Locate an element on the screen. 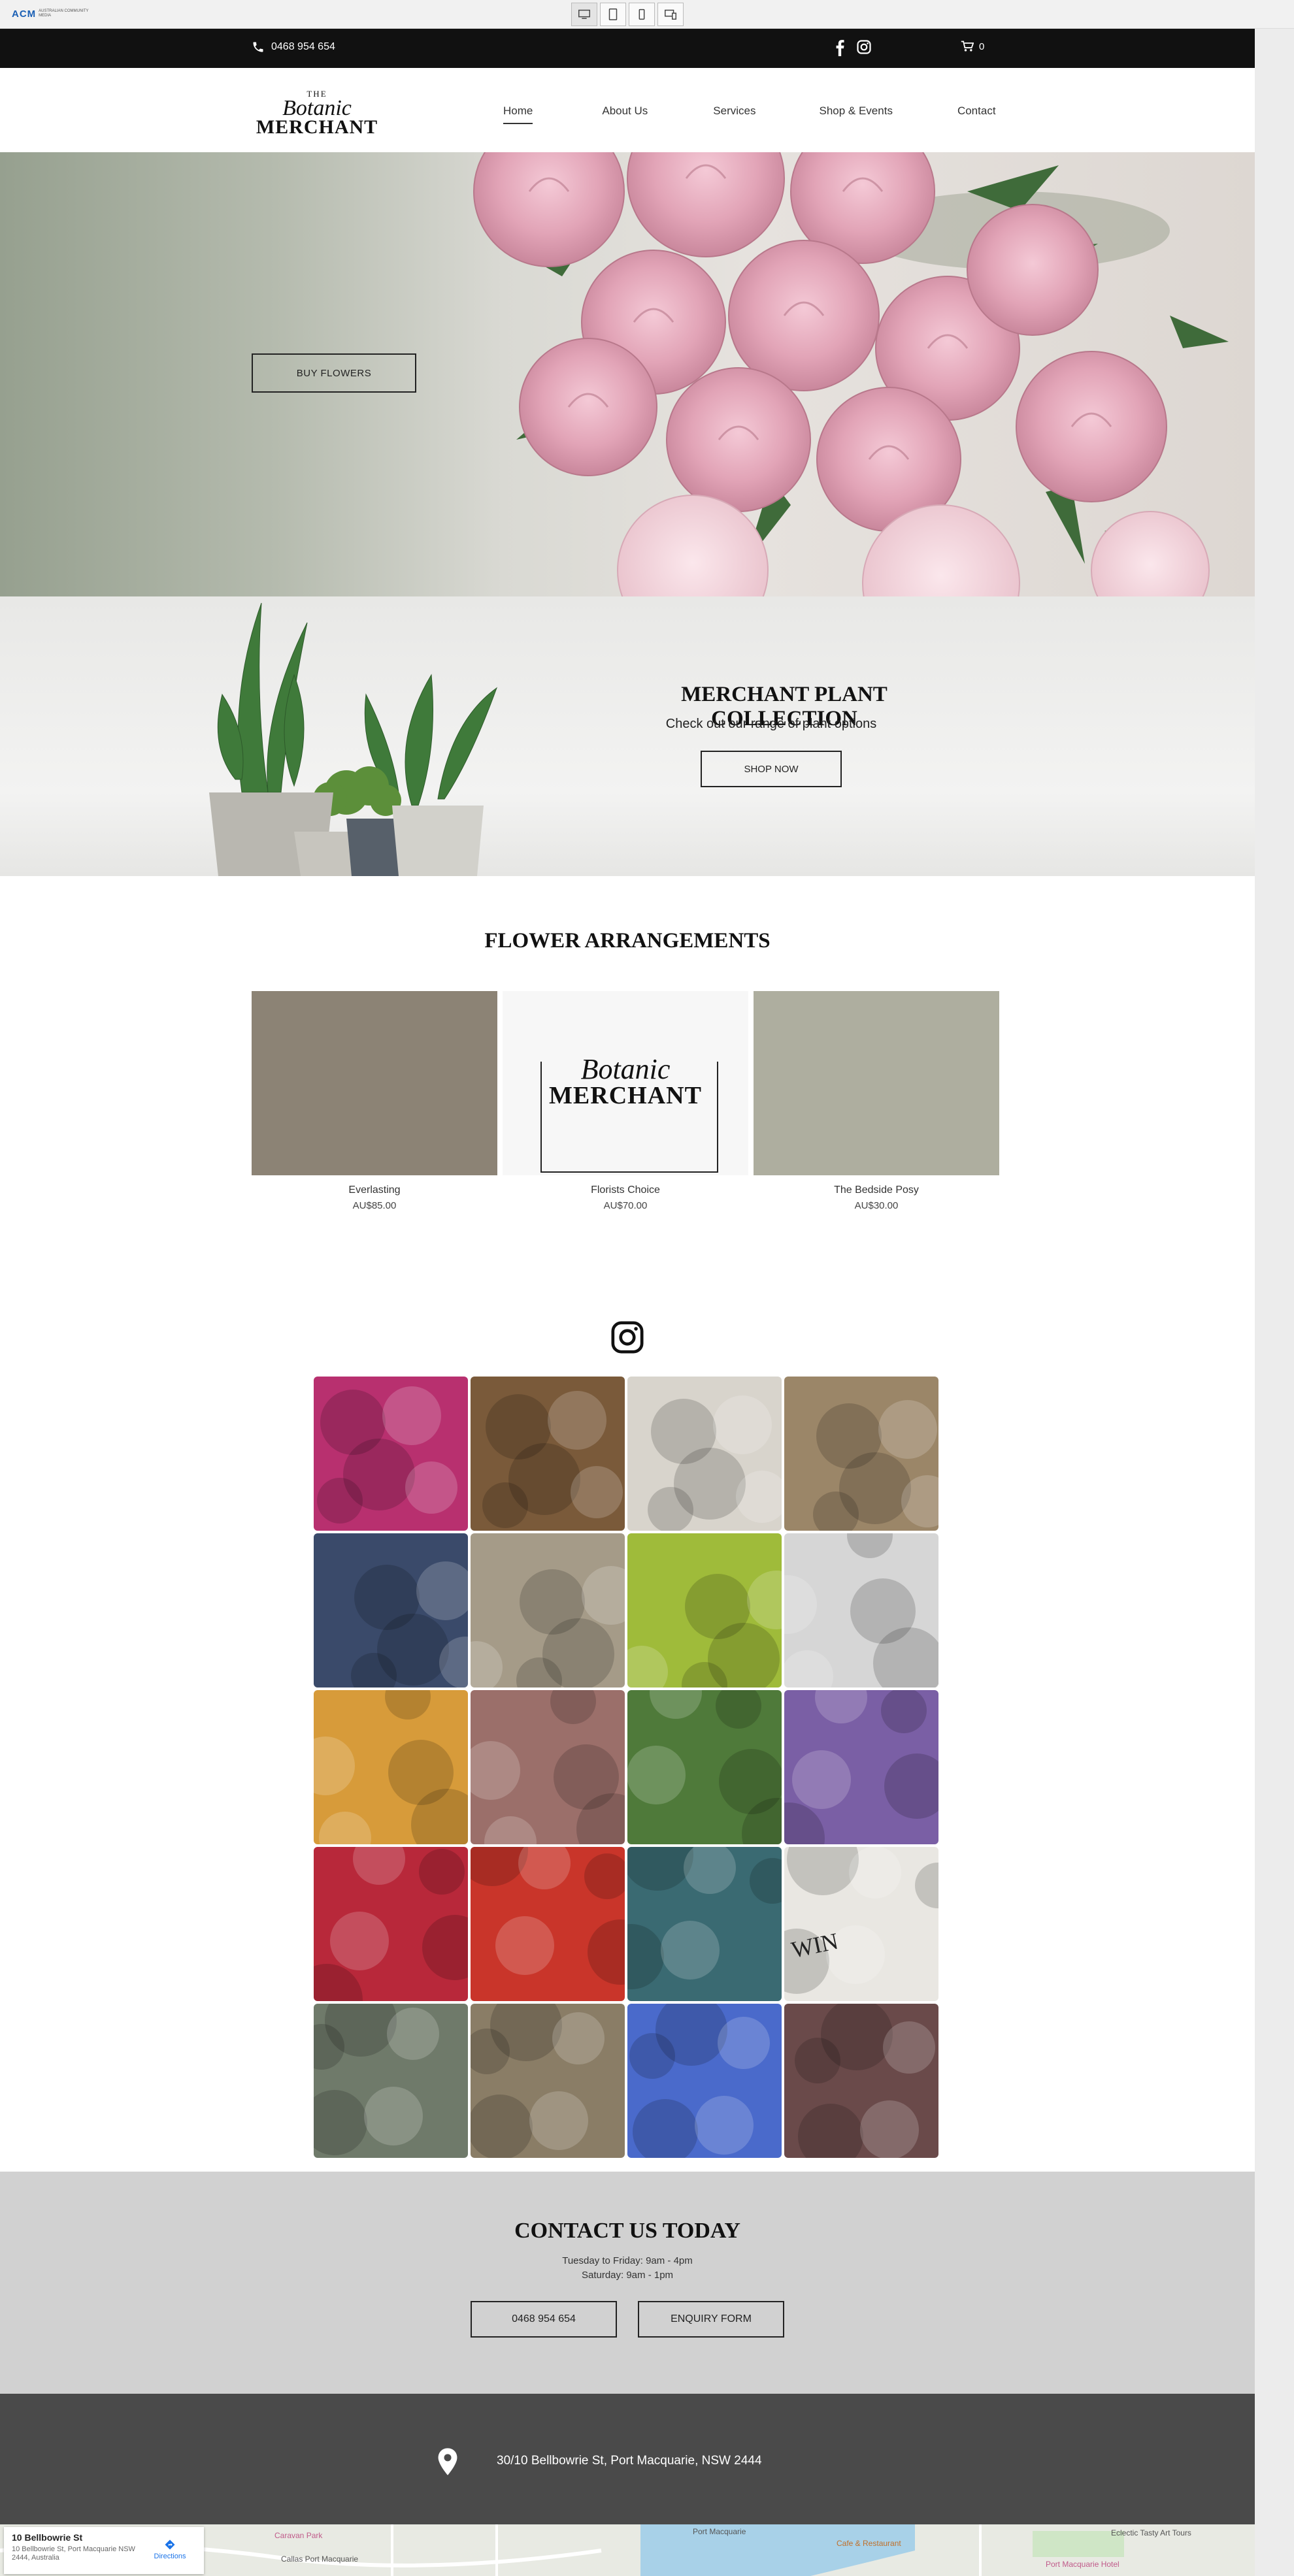 The height and width of the screenshot is (2576, 1294). location-pin-icon is located at coordinates (447, 2461).